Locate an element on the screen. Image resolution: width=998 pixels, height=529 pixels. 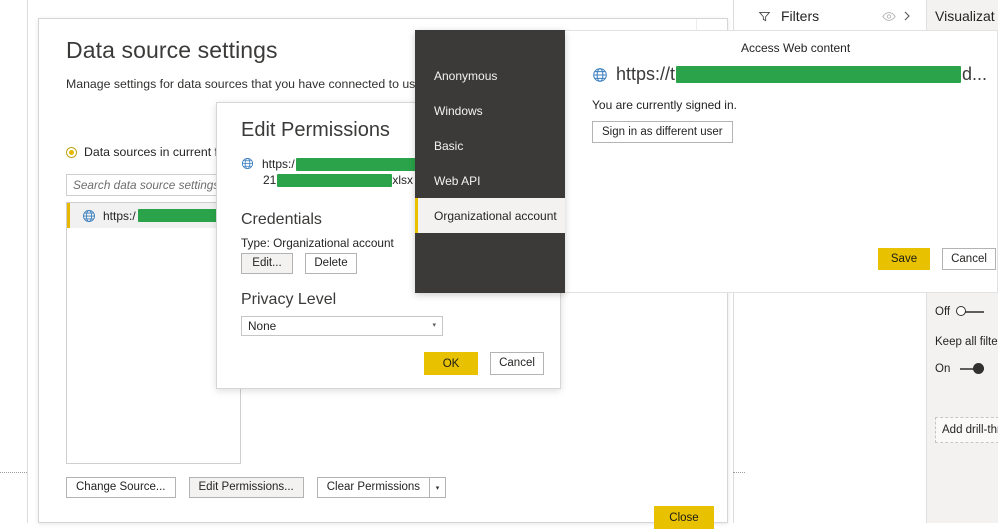
access-web-content-footer: Save Cancel is located at coordinates (937, 259).